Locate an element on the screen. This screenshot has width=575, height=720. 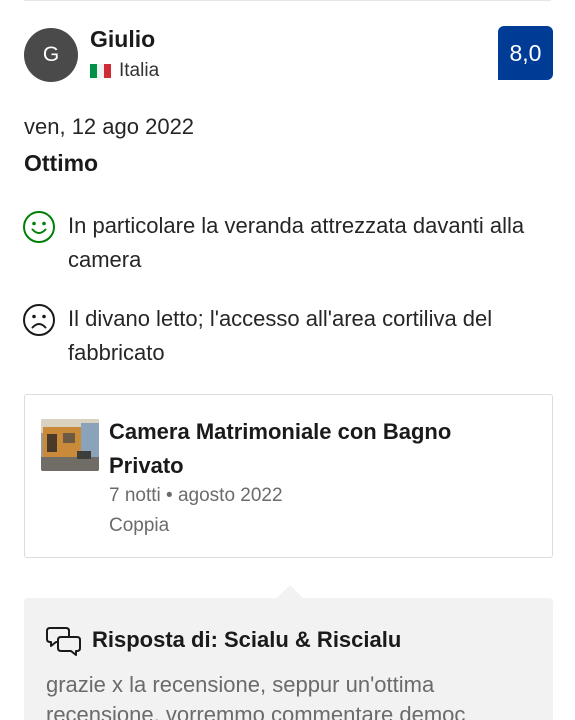
room-name: Camera Matrimoniale con Bagno Privato is located at coordinates (280, 448).